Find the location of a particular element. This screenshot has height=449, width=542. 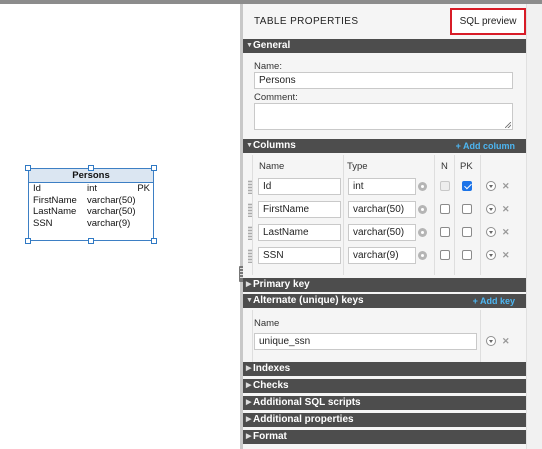

resize-handle-top-left is located at coordinates (28, 168).